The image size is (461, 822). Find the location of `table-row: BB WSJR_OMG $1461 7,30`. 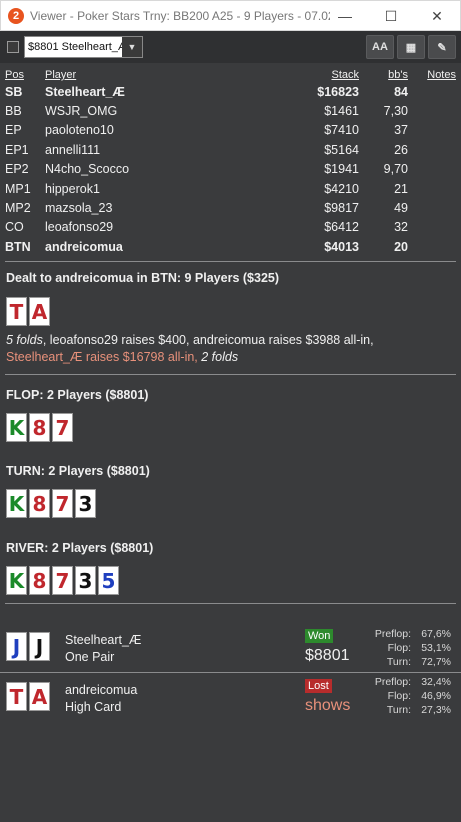

table-row: BB WSJR_OMG $1461 7,30 is located at coordinates (230, 110).